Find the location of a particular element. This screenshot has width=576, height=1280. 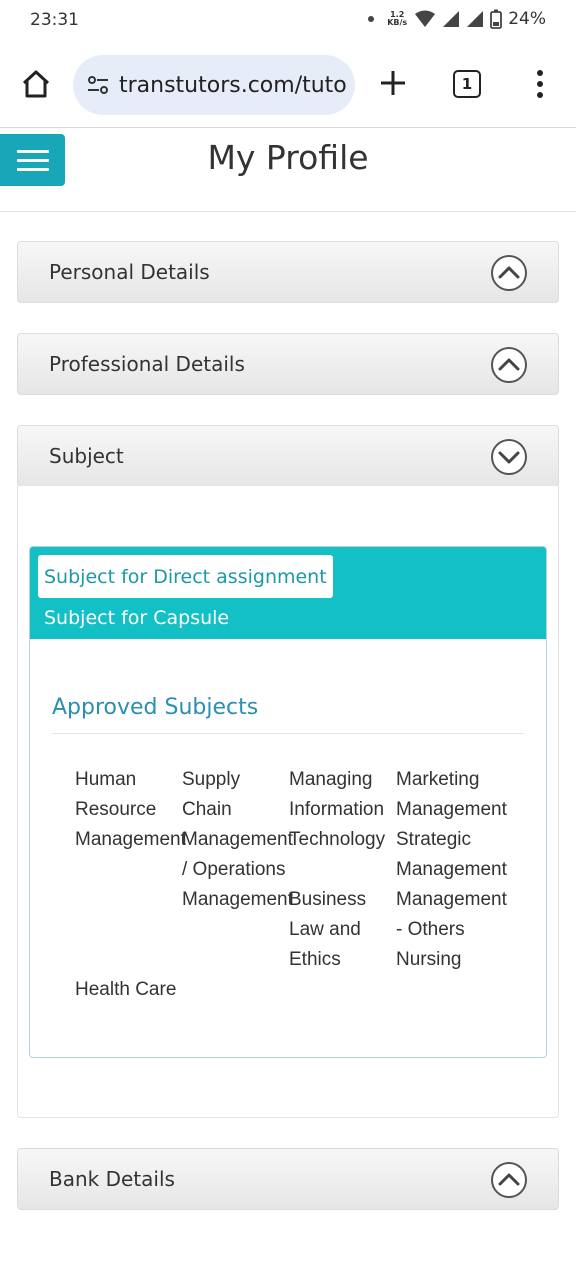

new-tab-icon is located at coordinates (393, 83).